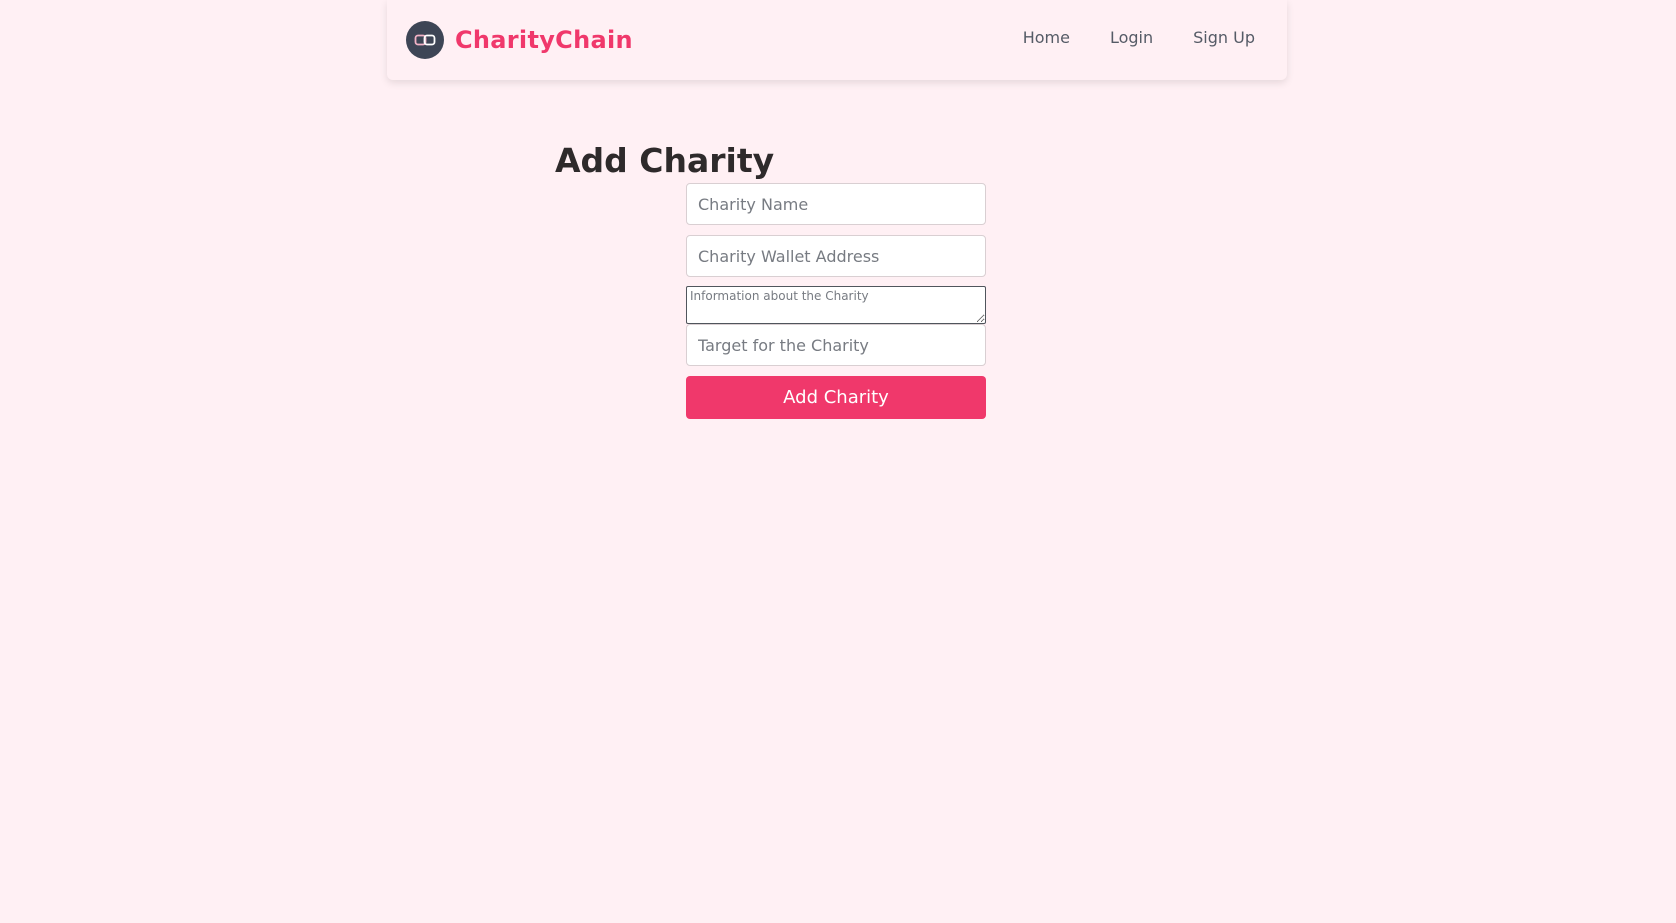 The width and height of the screenshot is (1676, 923). Describe the element at coordinates (836, 345) in the screenshot. I see `charity-target-input` at that location.